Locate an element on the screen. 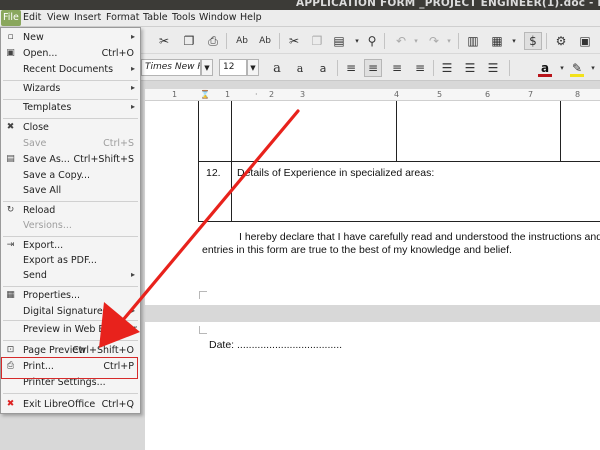 The image size is (600, 450). align-center-icon: ≡ is located at coordinates (373, 68).